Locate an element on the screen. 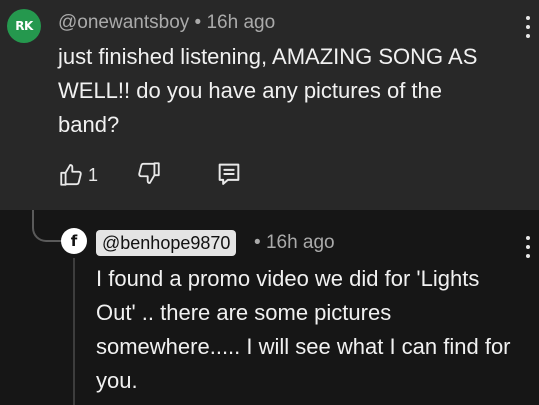 This screenshot has width=539, height=405. thumbs-down-icon is located at coordinates (151, 173).